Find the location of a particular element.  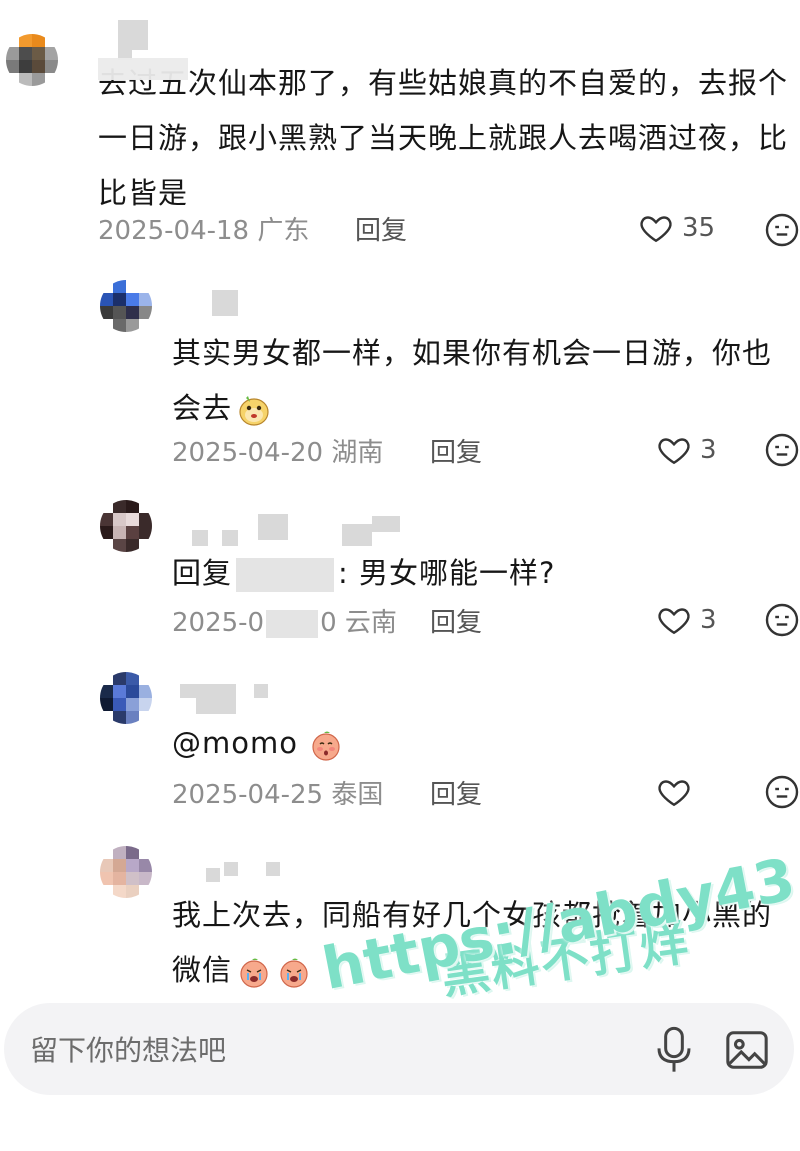

comment-text: 其实男女都一样，如果你有机会一日游，你也会去 is located at coordinates (482, 381).